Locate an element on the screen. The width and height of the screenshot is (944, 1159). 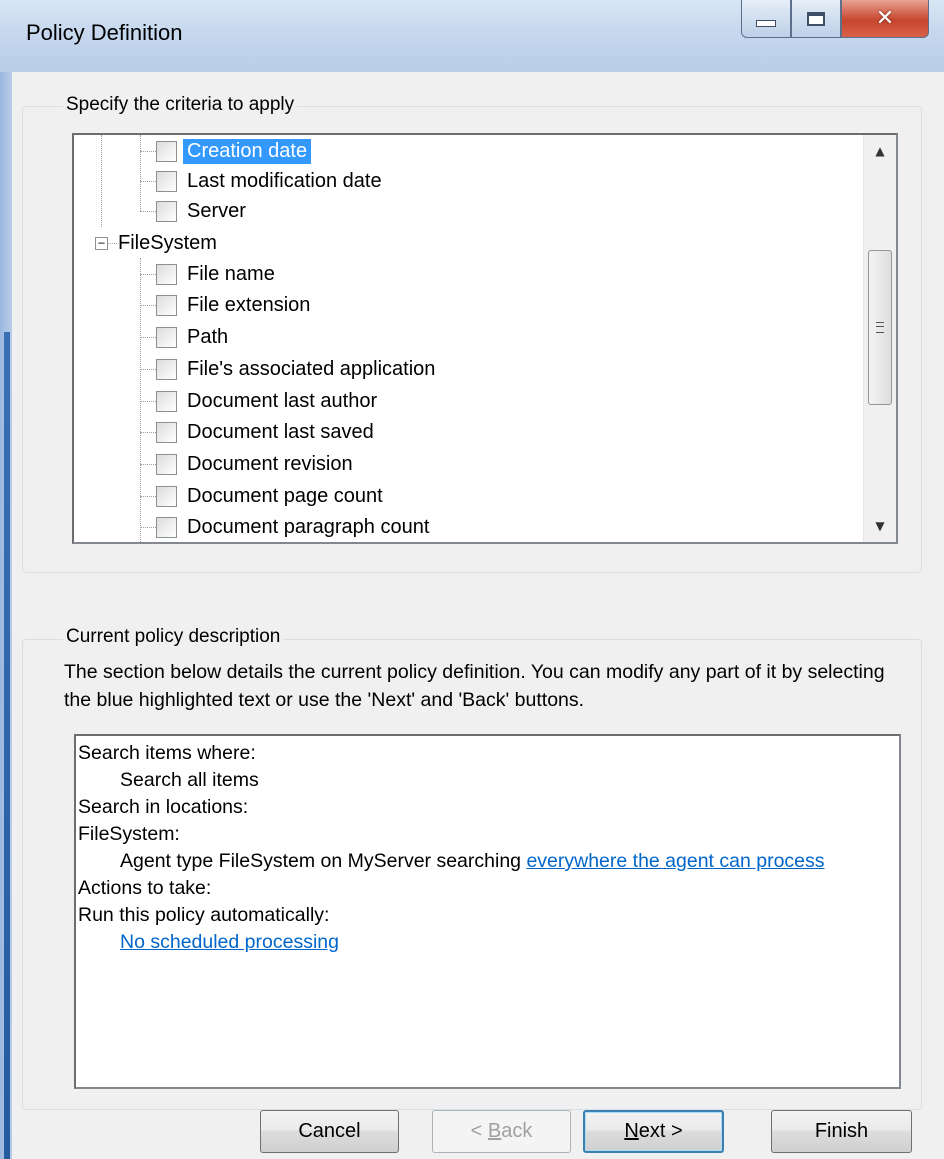
document-revision-checkbox is located at coordinates (166, 464).